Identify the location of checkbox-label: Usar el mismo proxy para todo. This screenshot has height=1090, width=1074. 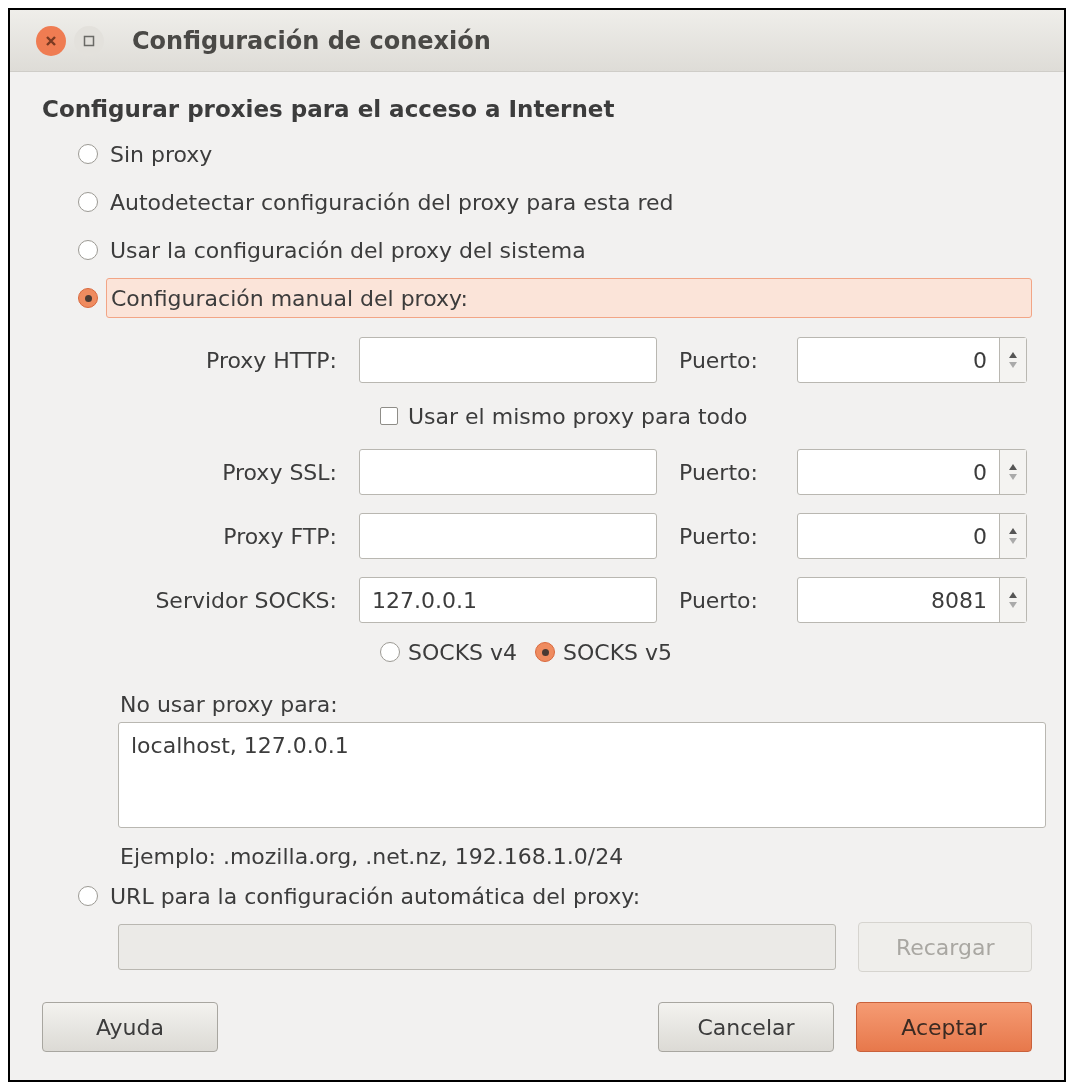
(578, 416).